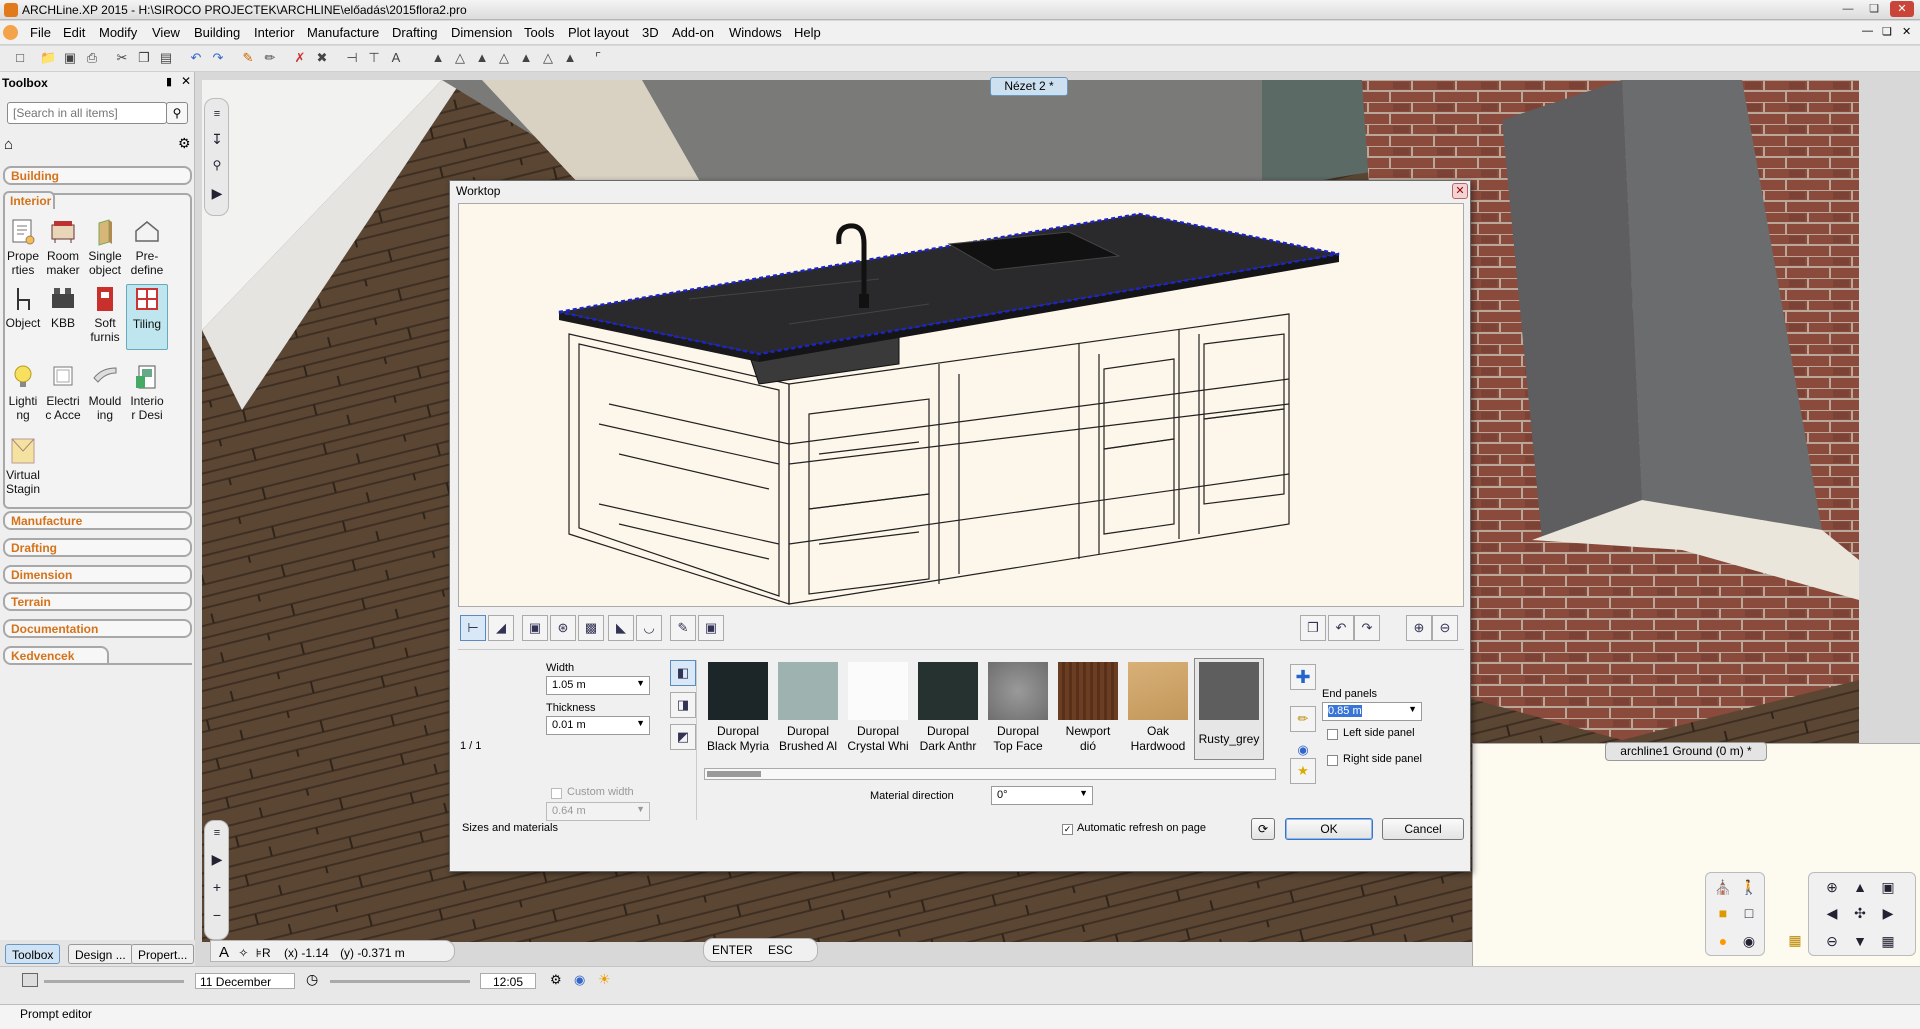 The width and height of the screenshot is (1920, 1029). What do you see at coordinates (1848, 9) in the screenshot?
I see `minimize-icon: —` at bounding box center [1848, 9].